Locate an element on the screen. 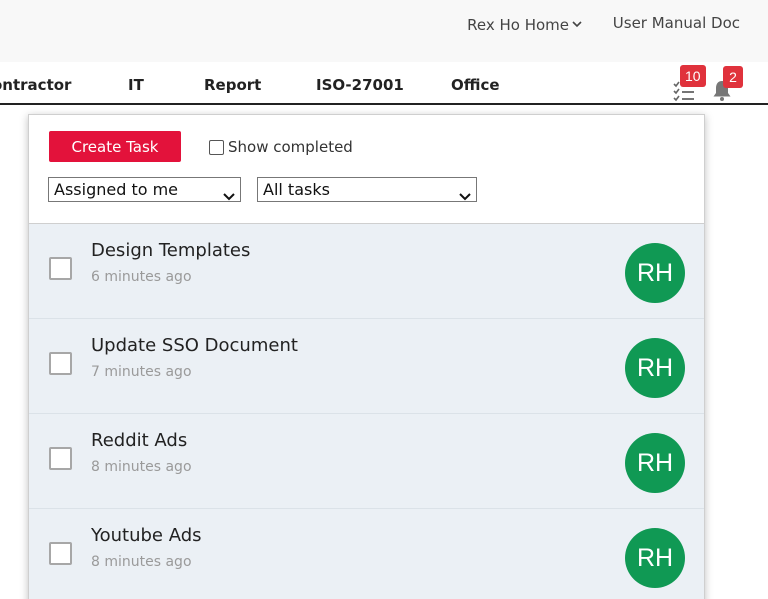  notifications-count-badge: 2 is located at coordinates (733, 77).